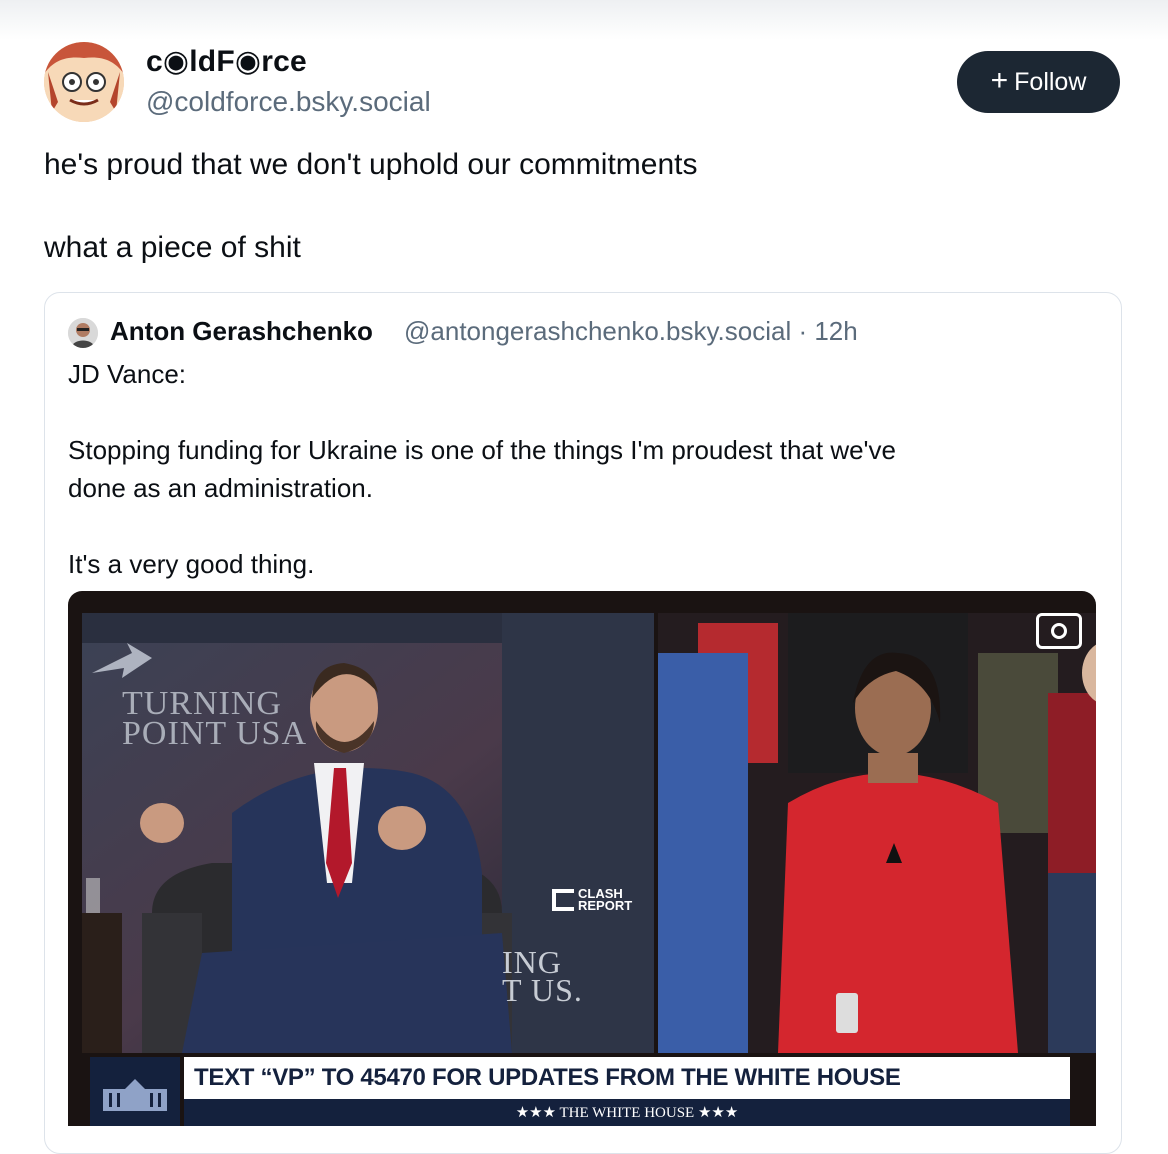  I want to click on author-display-name: c◉ldF◉rce, so click(226, 61).